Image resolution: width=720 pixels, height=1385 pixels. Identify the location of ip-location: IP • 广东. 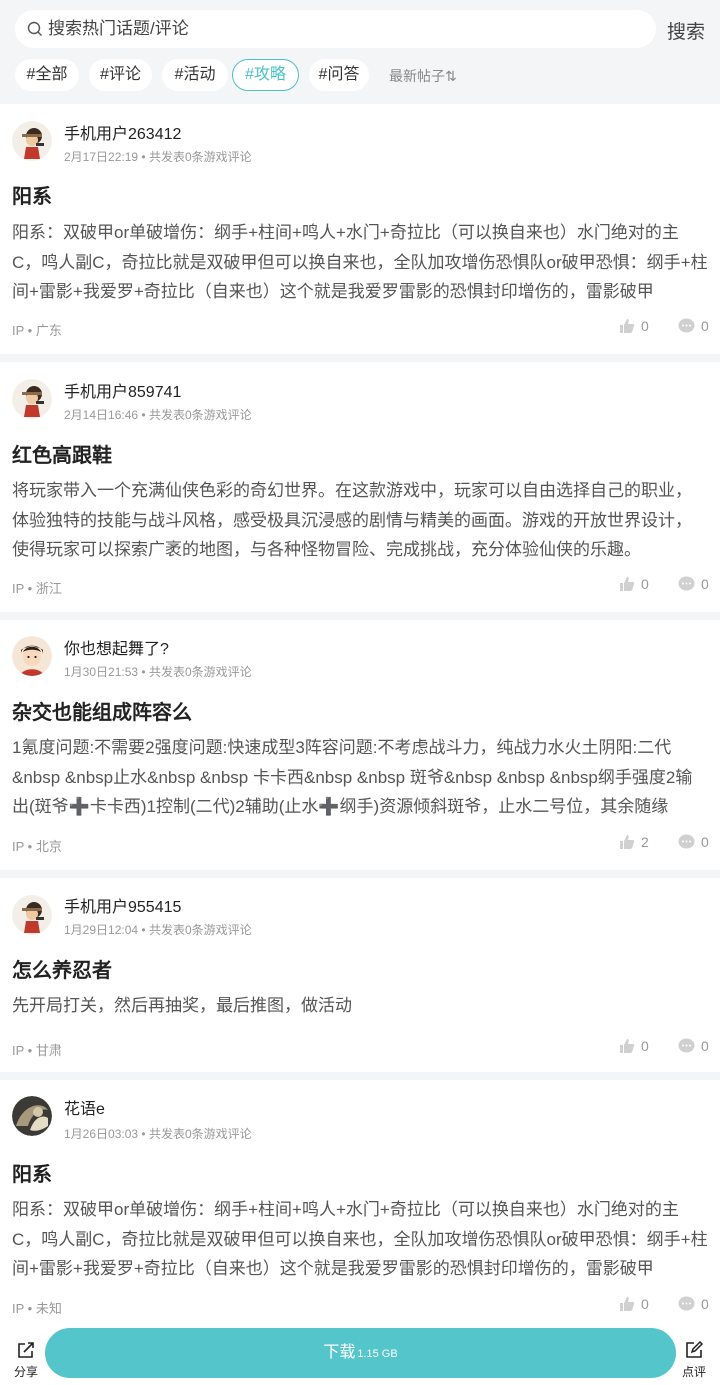
(37, 330).